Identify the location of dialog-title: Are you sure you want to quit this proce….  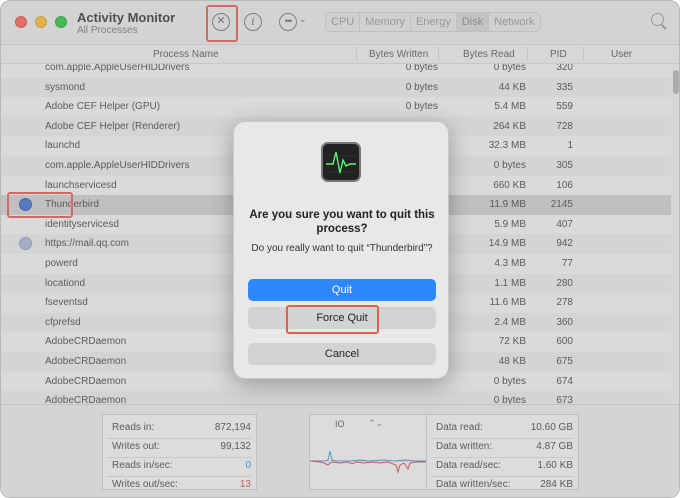
(342, 222).